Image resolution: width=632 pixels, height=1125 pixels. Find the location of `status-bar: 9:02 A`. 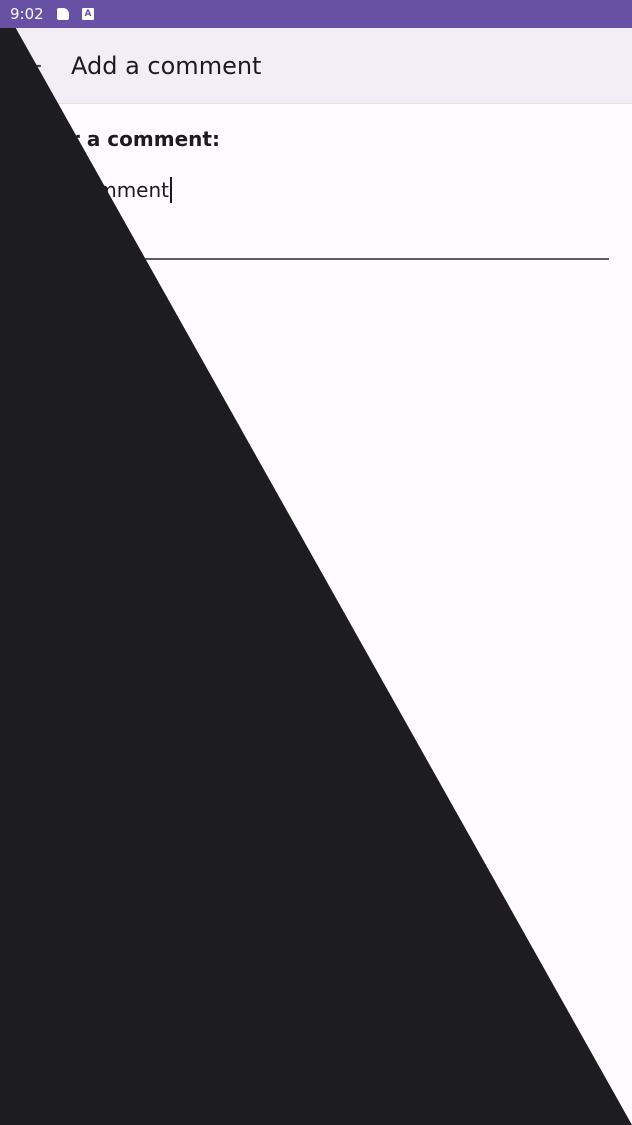

status-bar: 9:02 A is located at coordinates (316, 14).